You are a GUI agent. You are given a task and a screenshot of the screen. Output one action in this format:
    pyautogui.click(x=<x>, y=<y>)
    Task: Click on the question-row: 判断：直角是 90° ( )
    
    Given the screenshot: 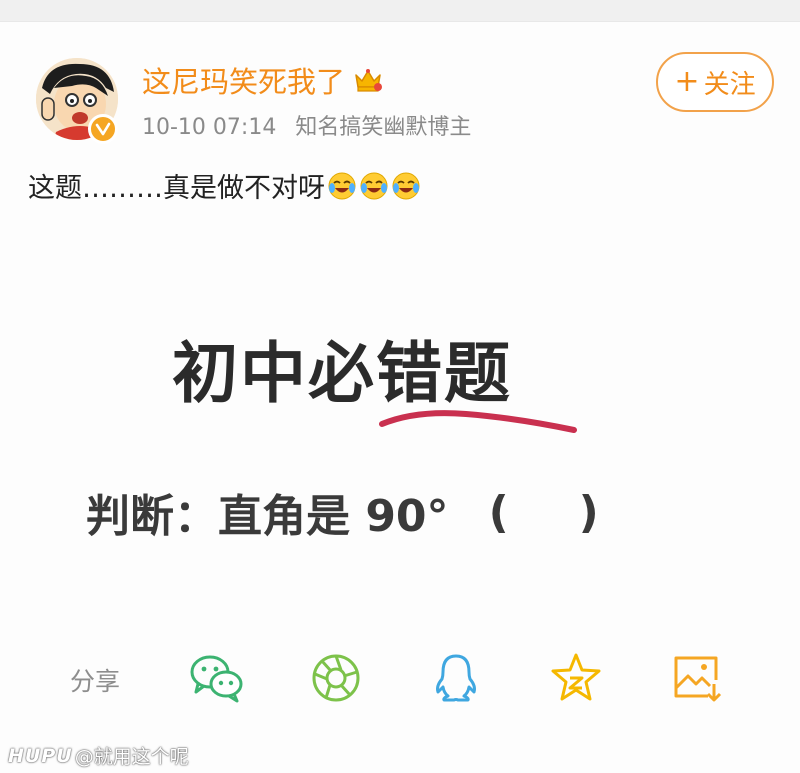 What is the action you would take?
    pyautogui.click(x=342, y=512)
    